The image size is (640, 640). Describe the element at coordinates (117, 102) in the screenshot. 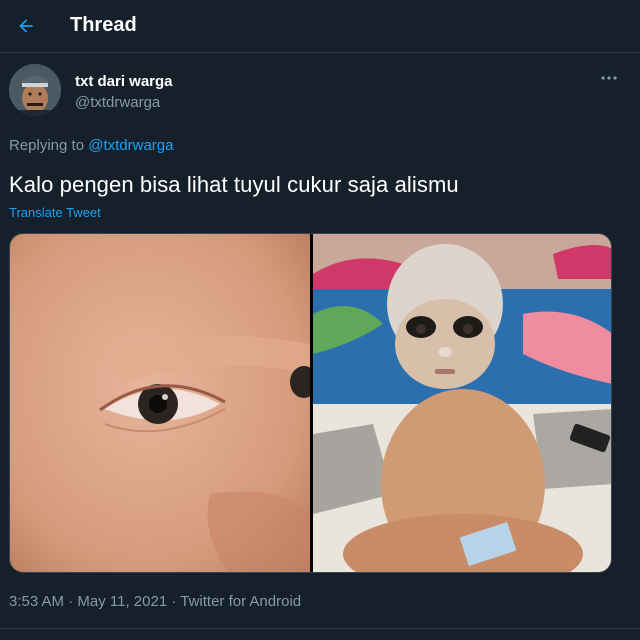

I see `author-handle: @txtdrwarga` at that location.